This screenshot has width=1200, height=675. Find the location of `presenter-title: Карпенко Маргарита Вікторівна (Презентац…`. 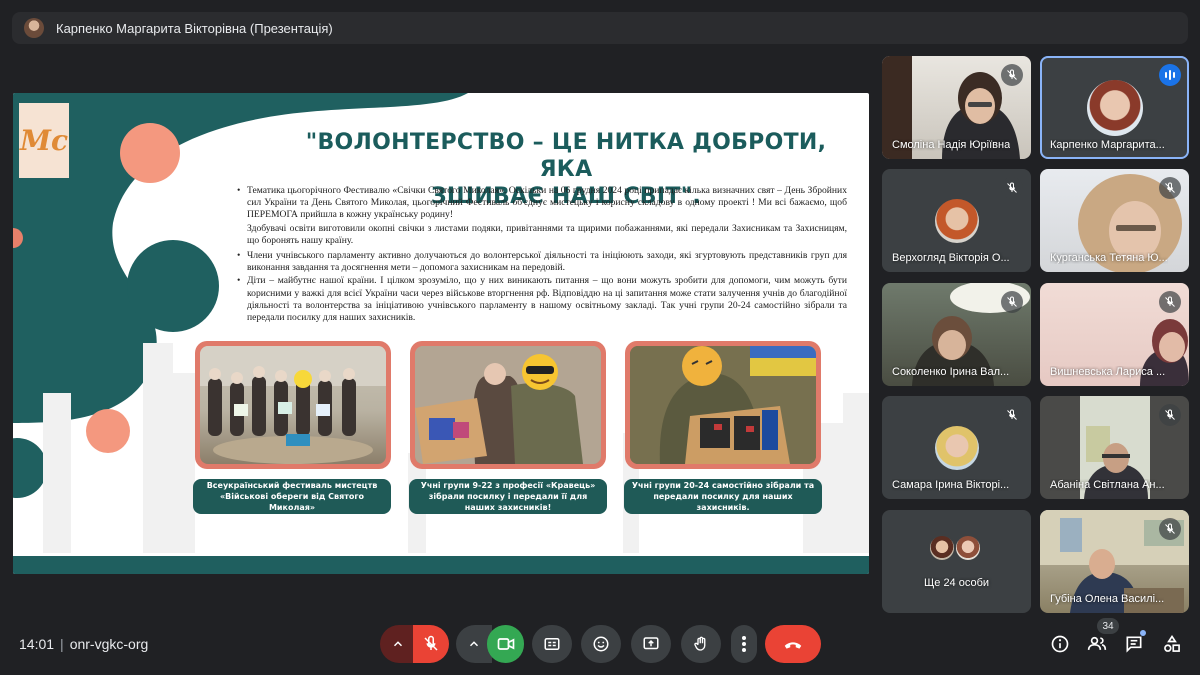

presenter-title: Карпенко Маргарита Вікторівна (Презентац… is located at coordinates (194, 28).